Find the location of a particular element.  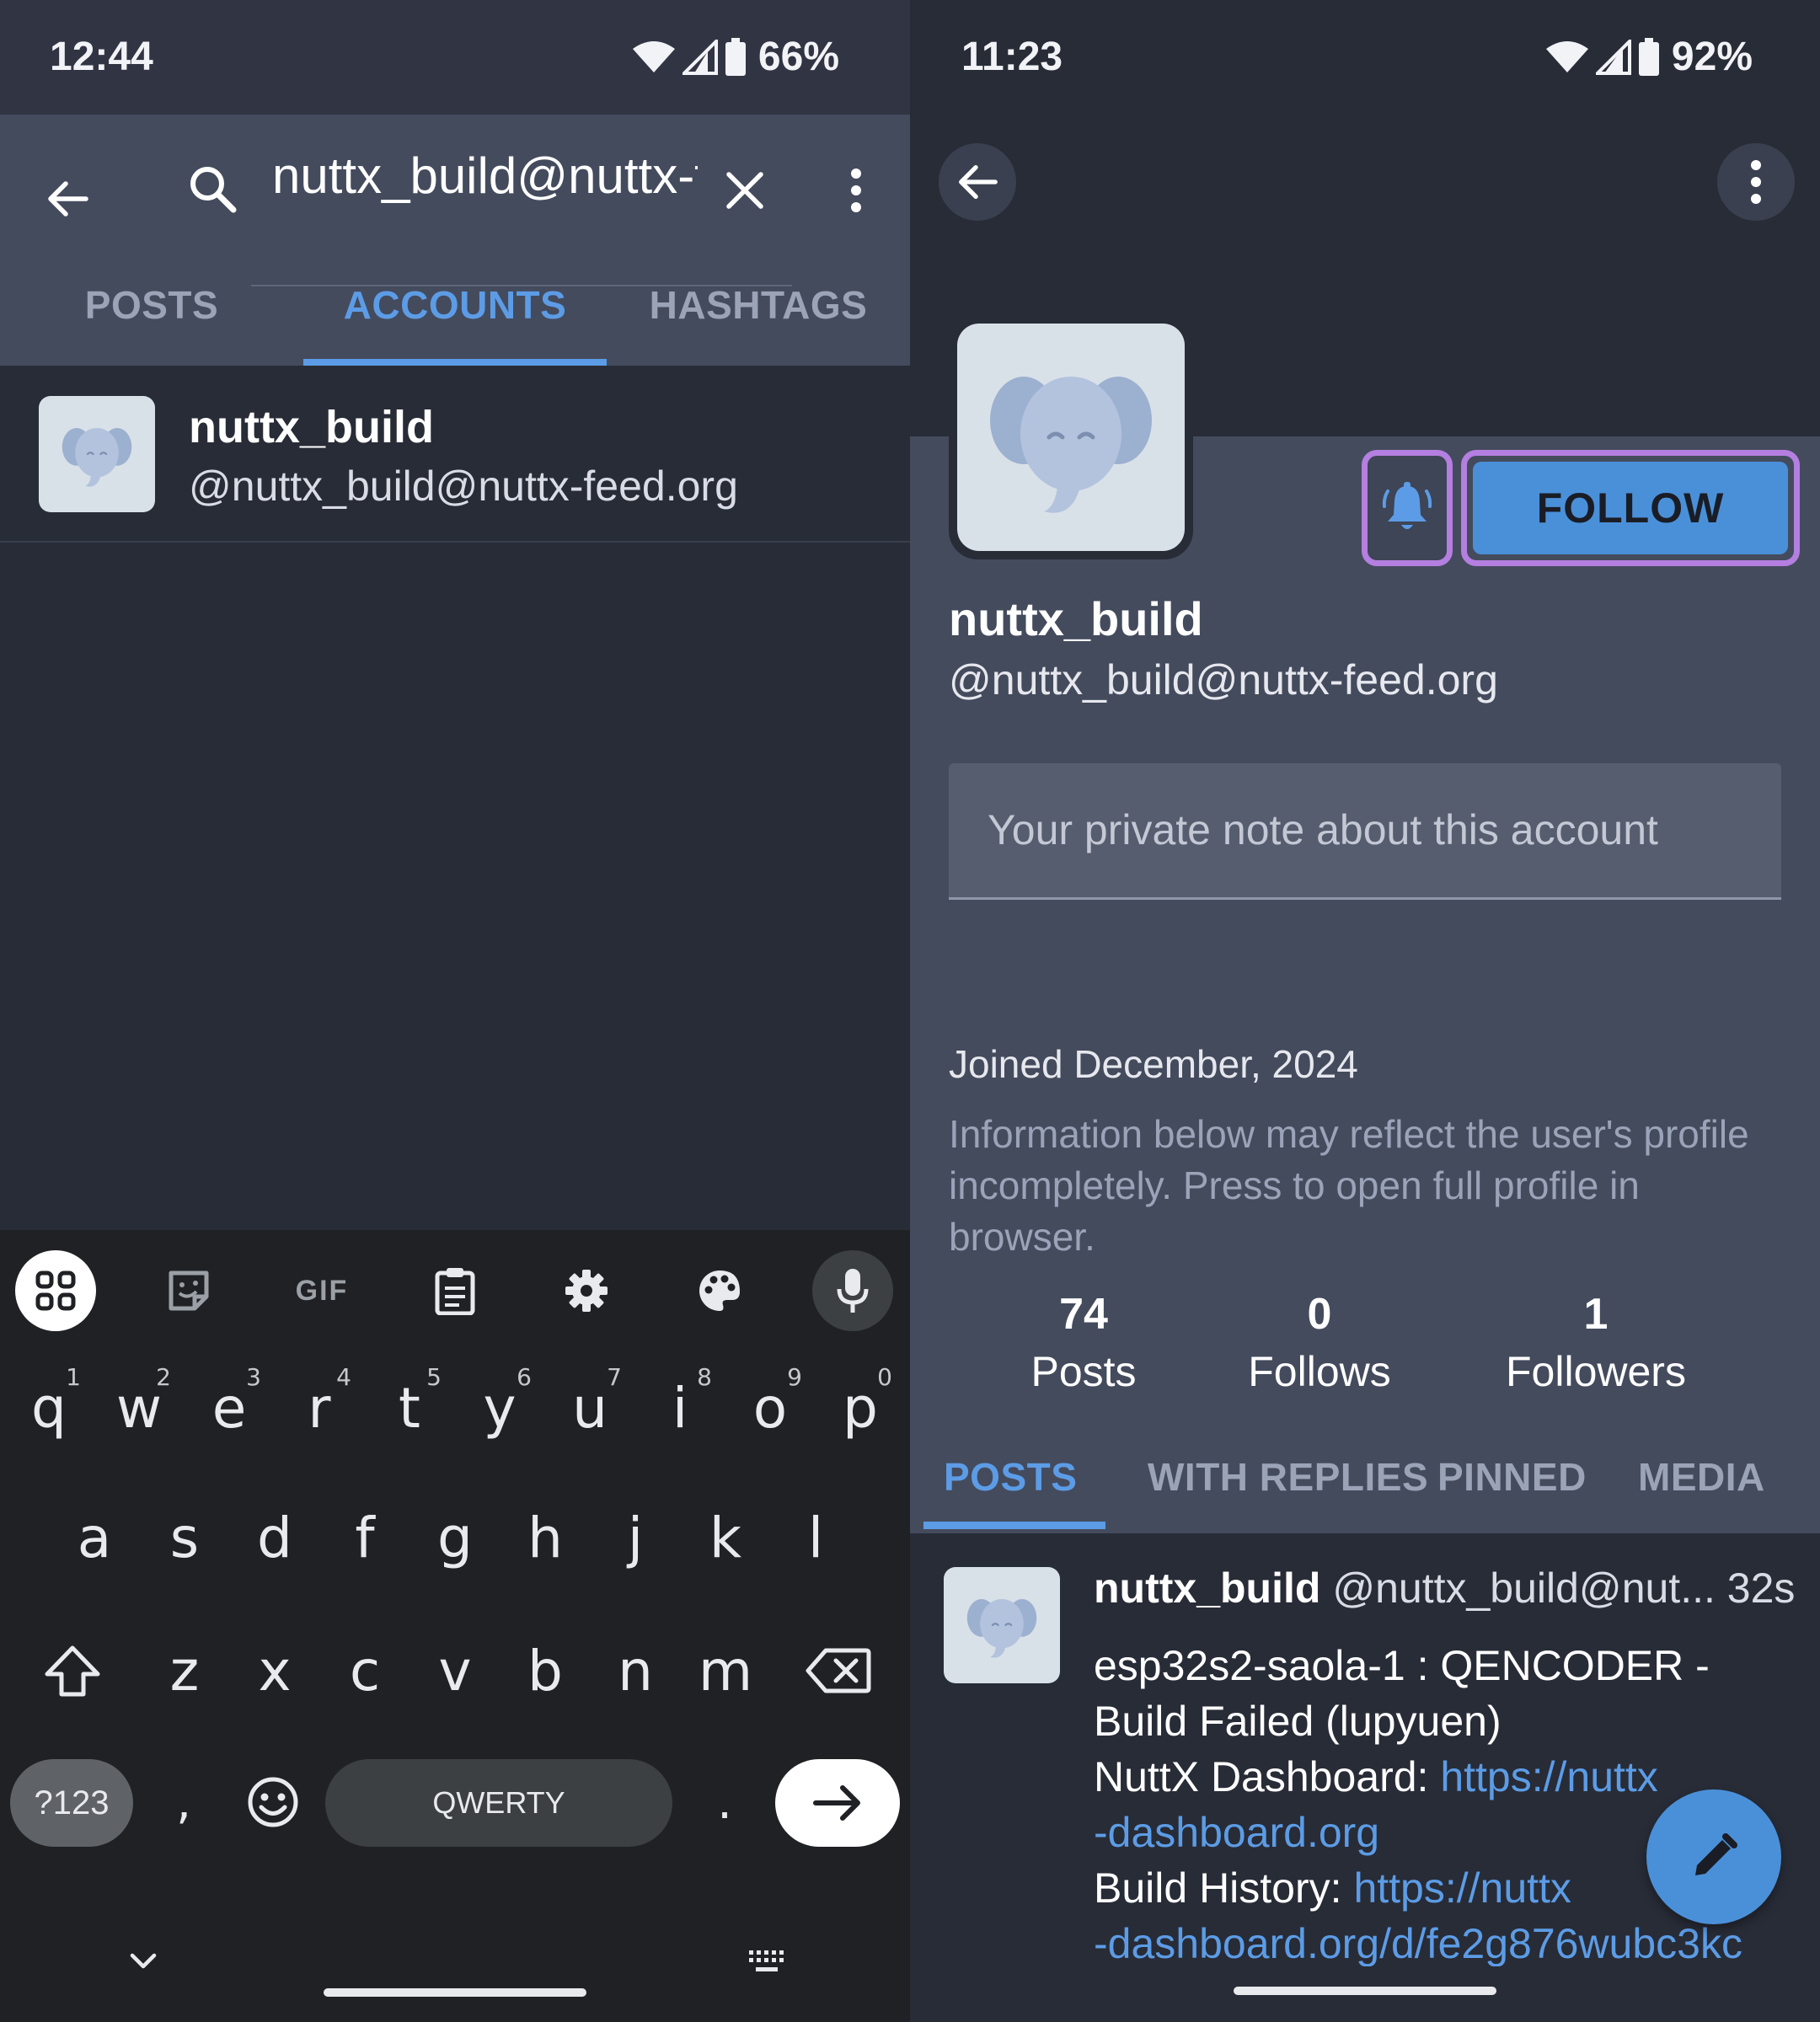

history-link: https://nuttx is located at coordinates (1462, 1888).